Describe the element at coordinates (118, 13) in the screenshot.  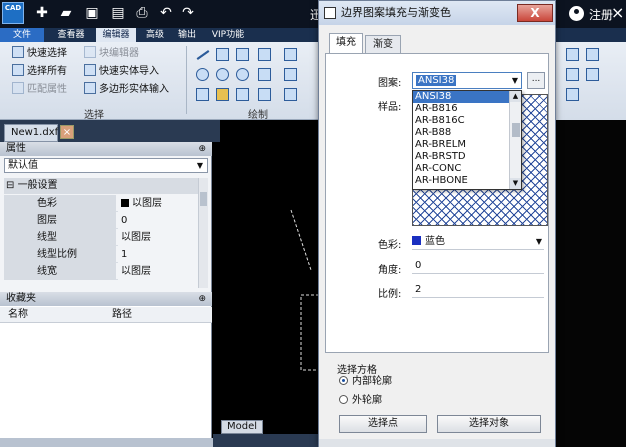
I see `save-as-icon: ▤` at that location.